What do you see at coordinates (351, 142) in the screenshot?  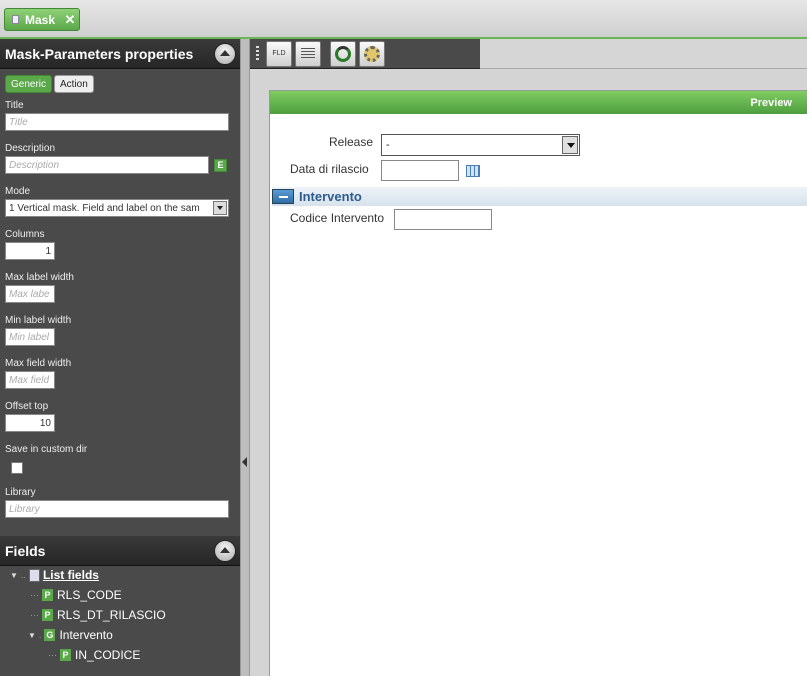 I see `release-label: Release` at bounding box center [351, 142].